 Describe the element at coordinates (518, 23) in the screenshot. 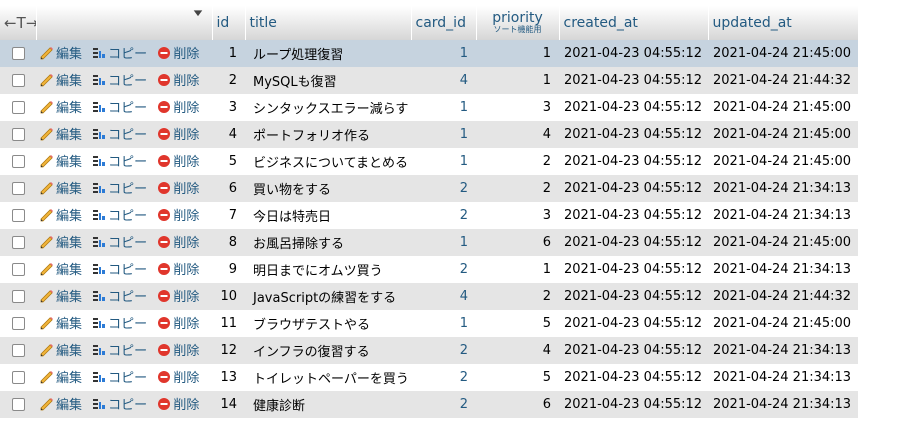

I see `column-header-priority: priority ソート機能用` at that location.